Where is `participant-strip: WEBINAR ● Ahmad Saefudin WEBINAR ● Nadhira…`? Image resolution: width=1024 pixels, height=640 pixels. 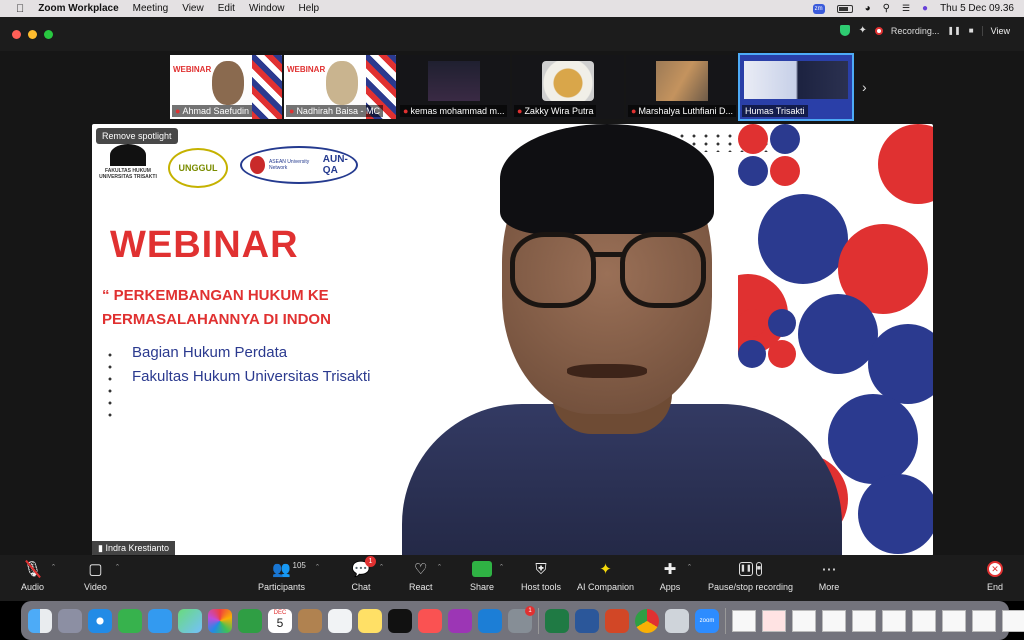
participant-strip: WEBINAR ● Ahmad Saefudin WEBINAR ● Nadhira… is located at coordinates (512, 87).